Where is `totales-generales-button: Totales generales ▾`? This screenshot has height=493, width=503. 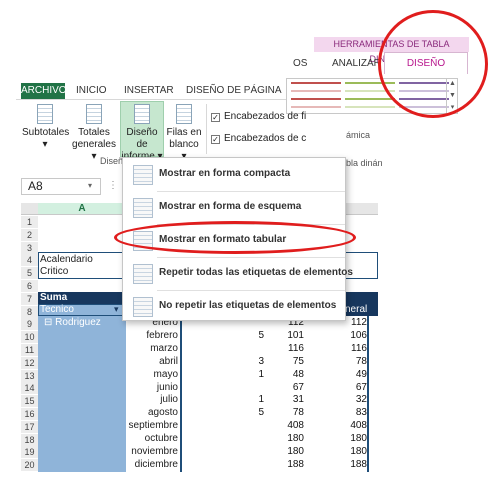 totales-generales-button: Totales generales ▾ is located at coordinates (94, 133).